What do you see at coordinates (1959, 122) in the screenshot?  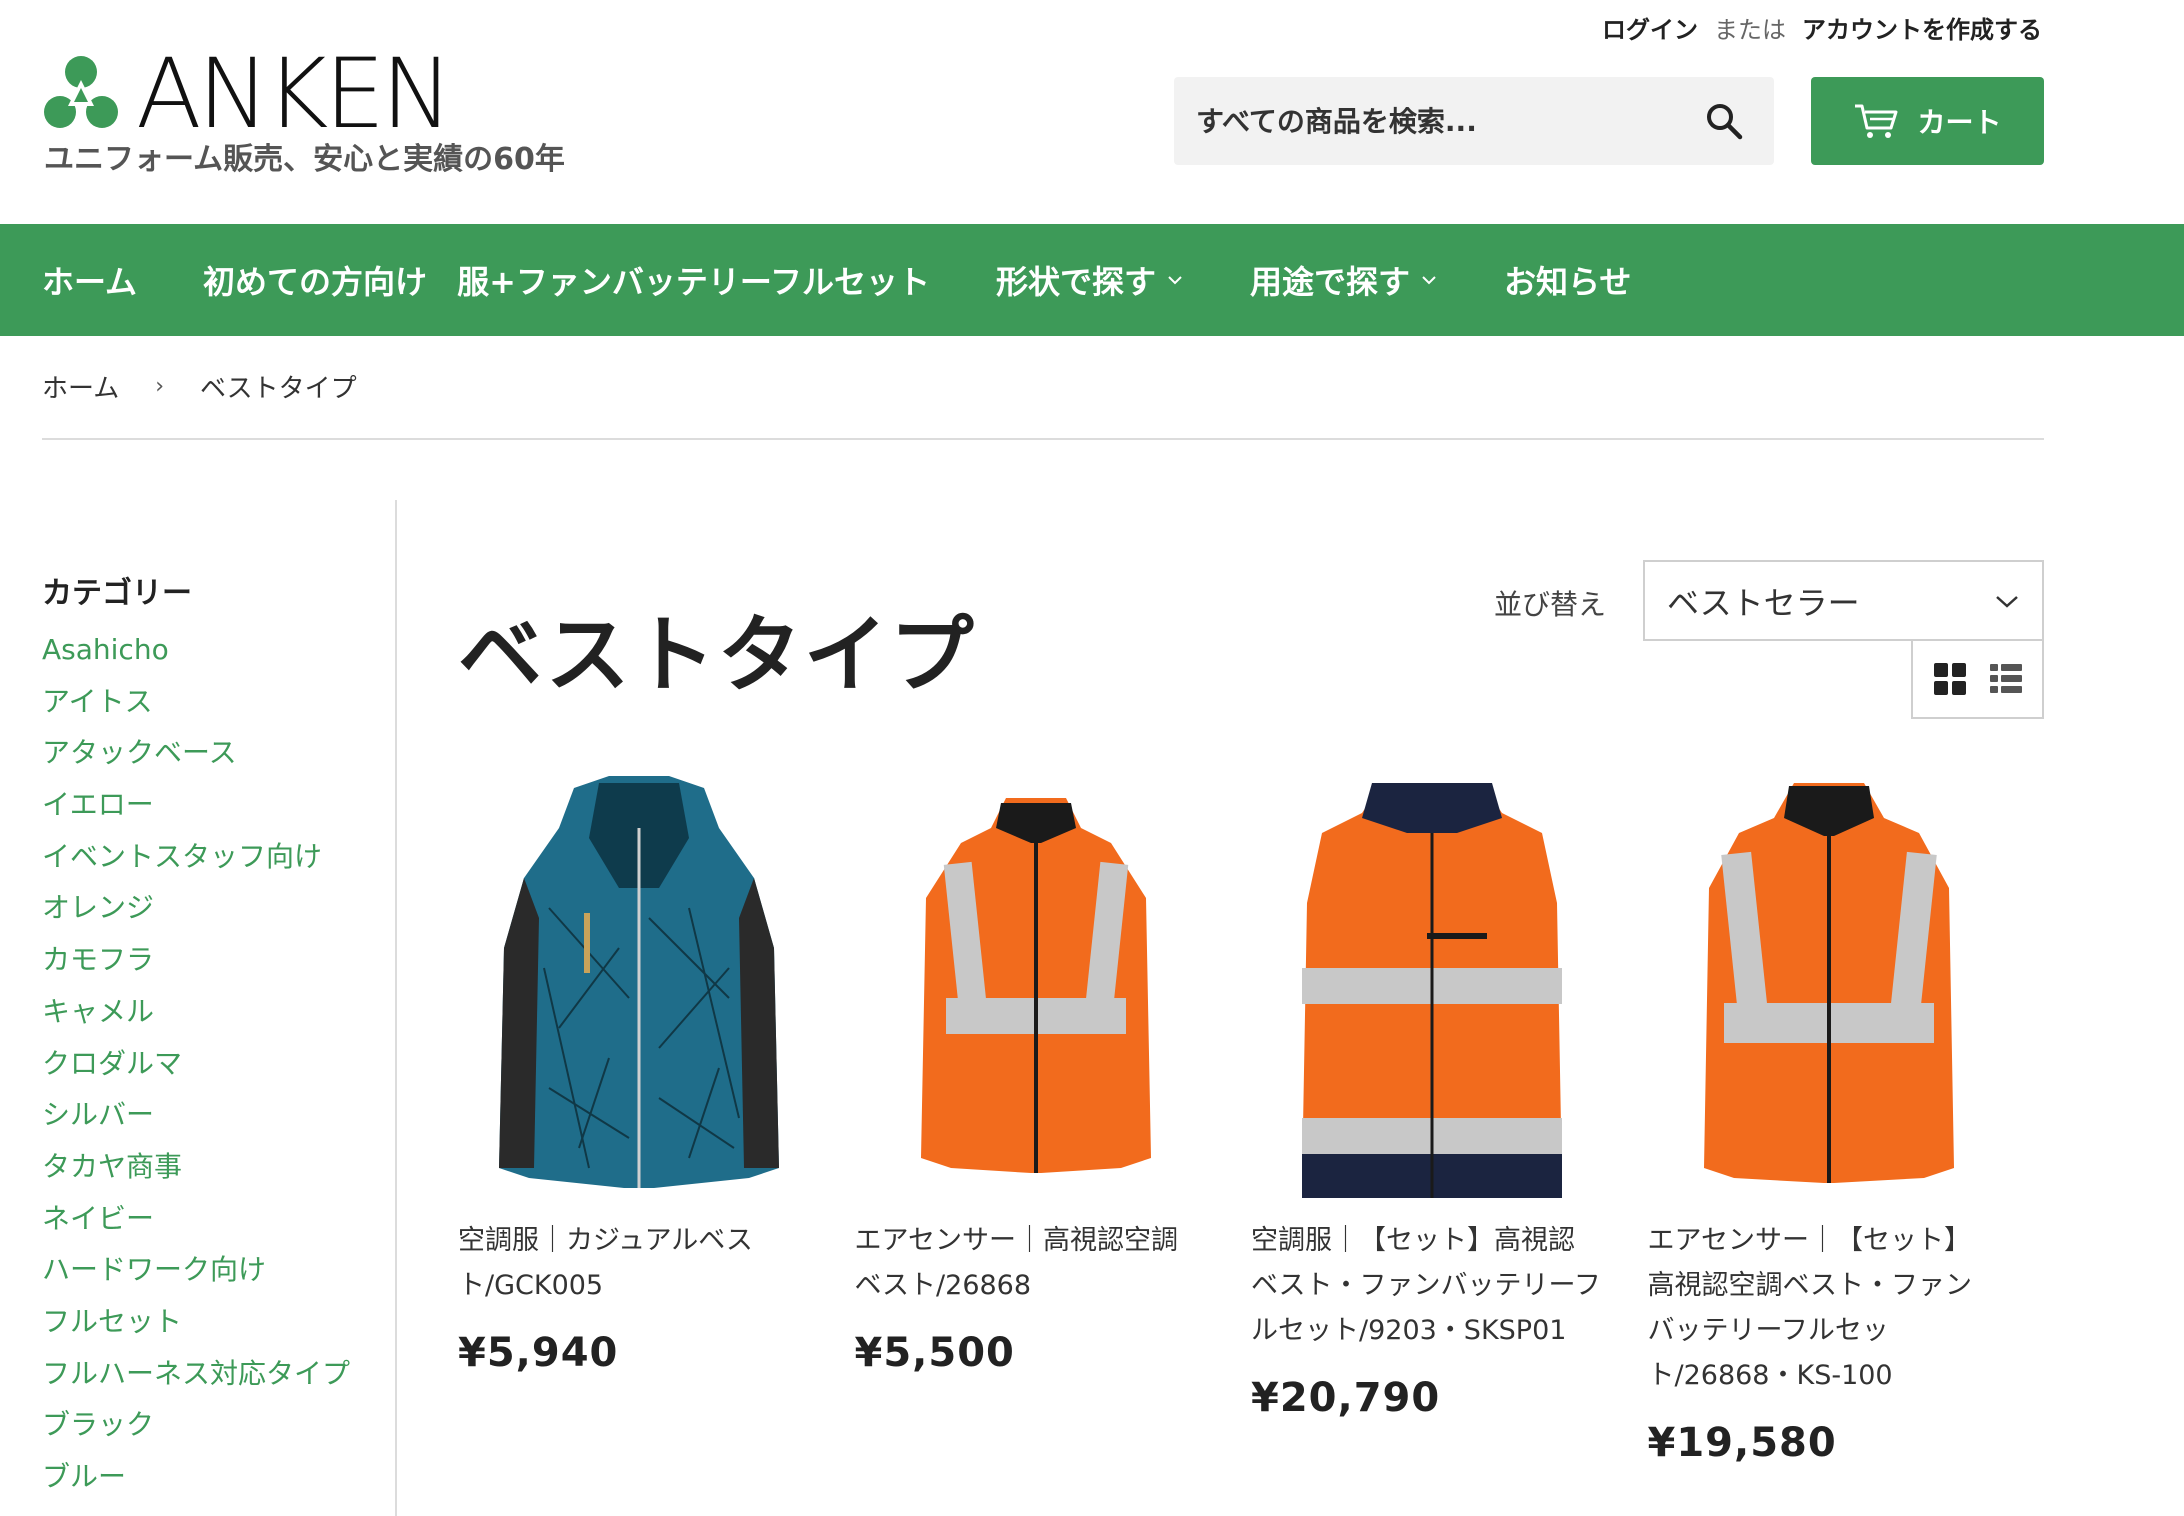 I see `cart-label: カート` at bounding box center [1959, 122].